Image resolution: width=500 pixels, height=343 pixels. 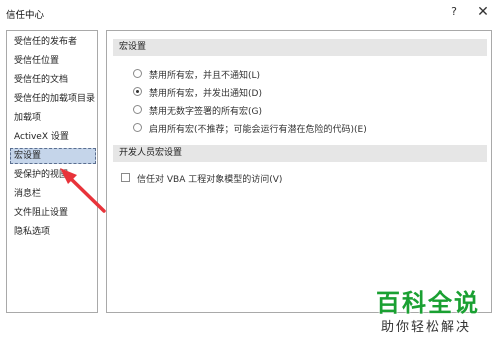 I want to click on radio-label: 启用所有宏(不推荐；可能会运行有潜在危险的代码)(E), so click(x=258, y=130).